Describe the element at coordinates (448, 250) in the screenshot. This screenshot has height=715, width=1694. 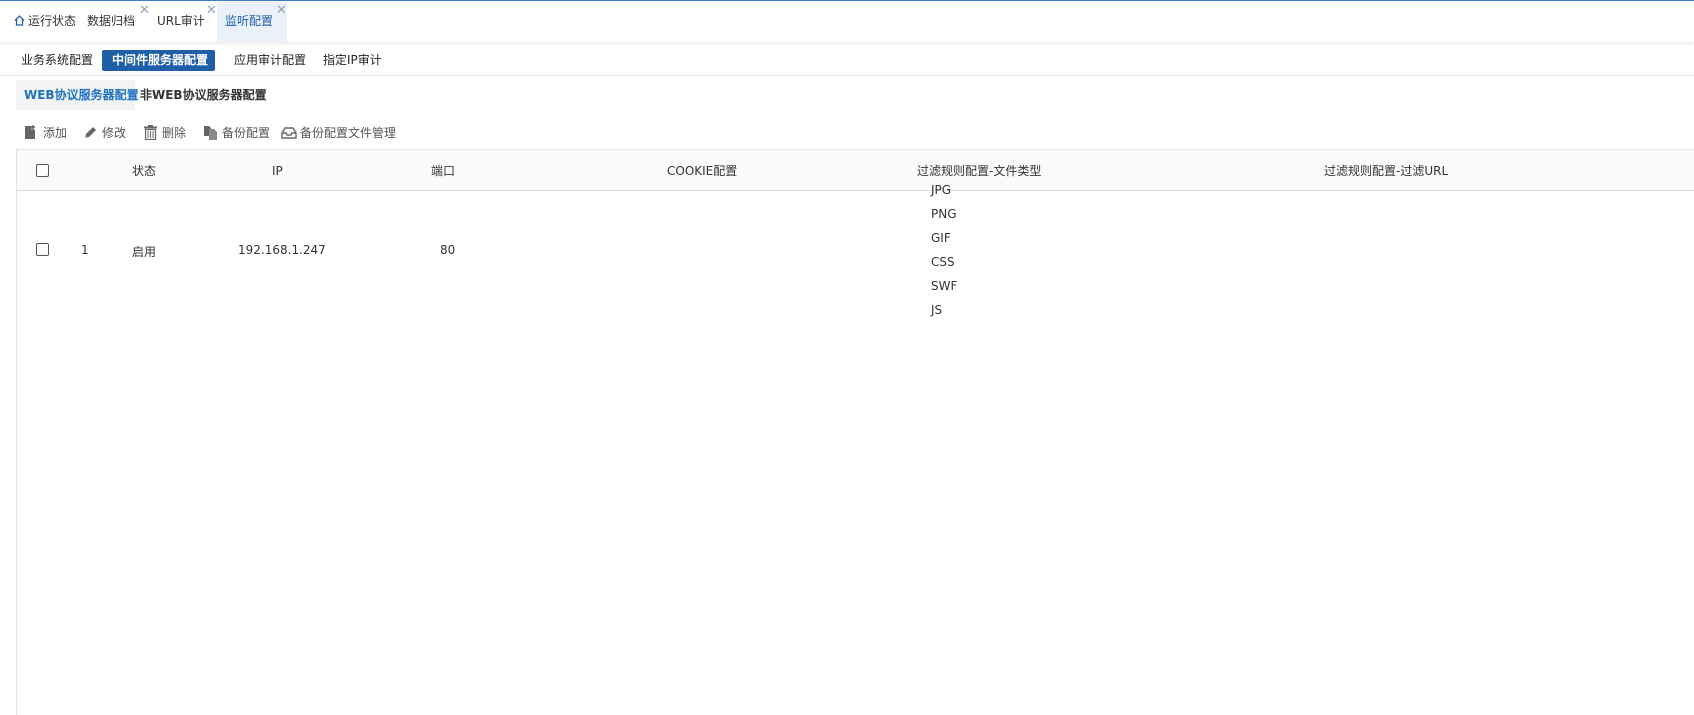
I see `row-port: 80` at that location.